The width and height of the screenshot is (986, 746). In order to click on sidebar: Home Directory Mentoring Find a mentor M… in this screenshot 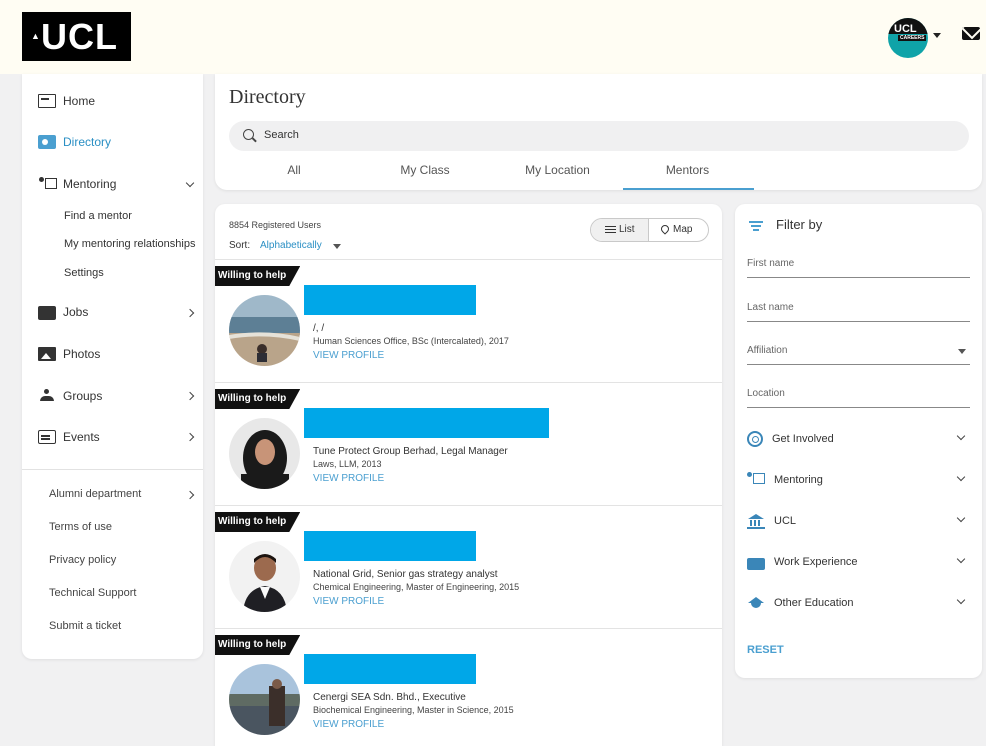, I will do `click(112, 366)`.